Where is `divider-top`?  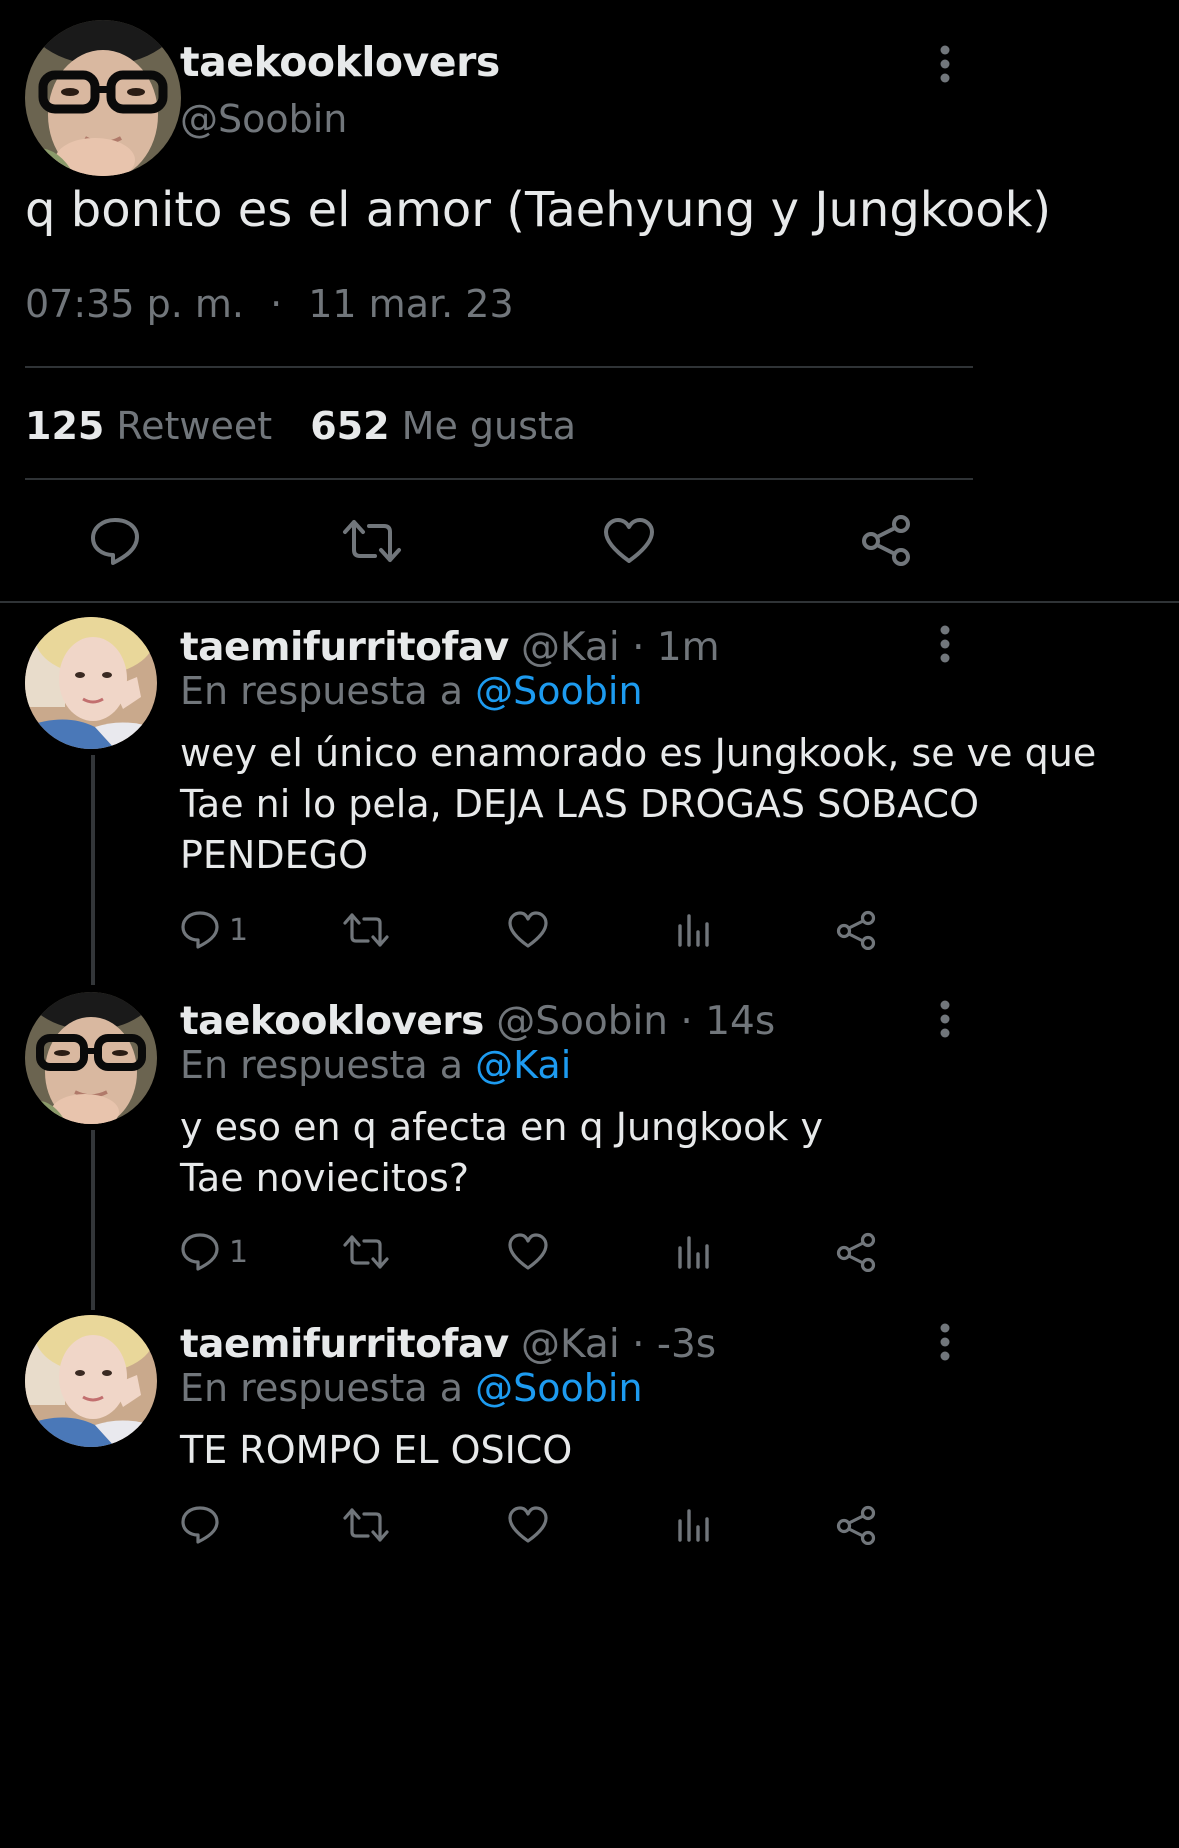 divider-top is located at coordinates (499, 367).